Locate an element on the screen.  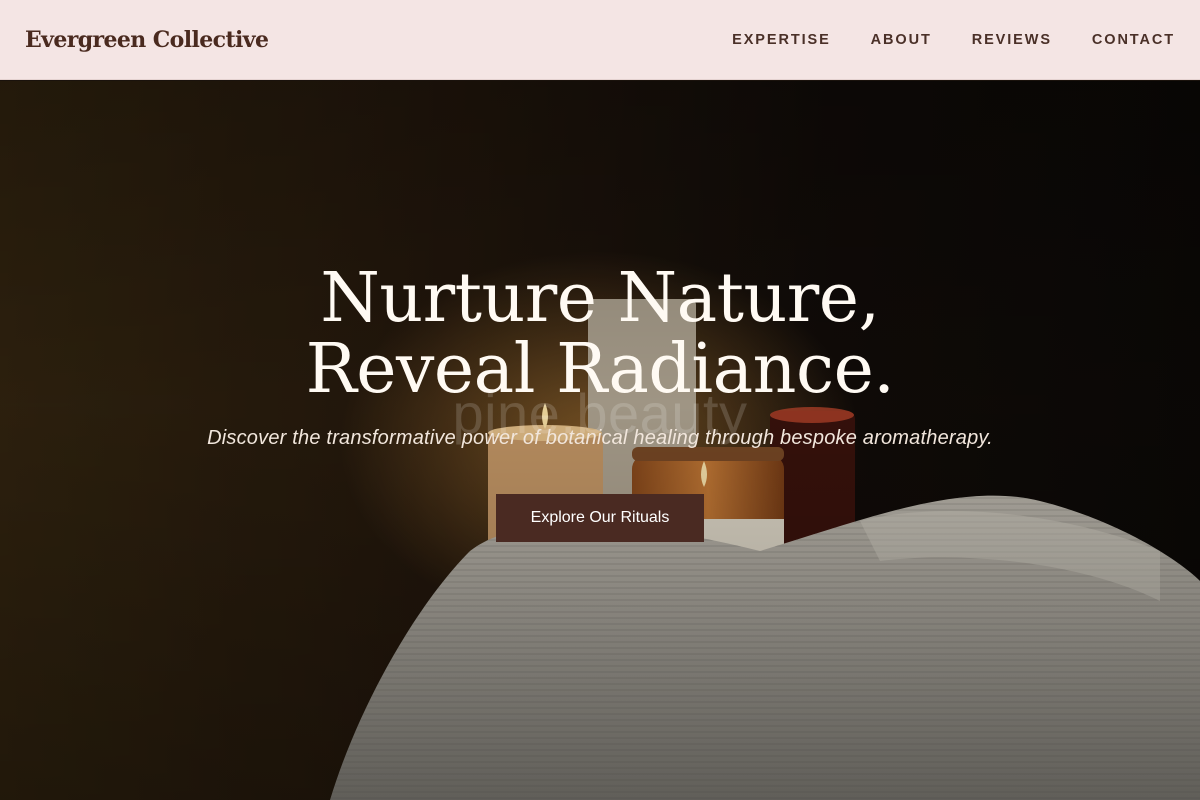
nav-expertise: EXPERTISE is located at coordinates (781, 40).